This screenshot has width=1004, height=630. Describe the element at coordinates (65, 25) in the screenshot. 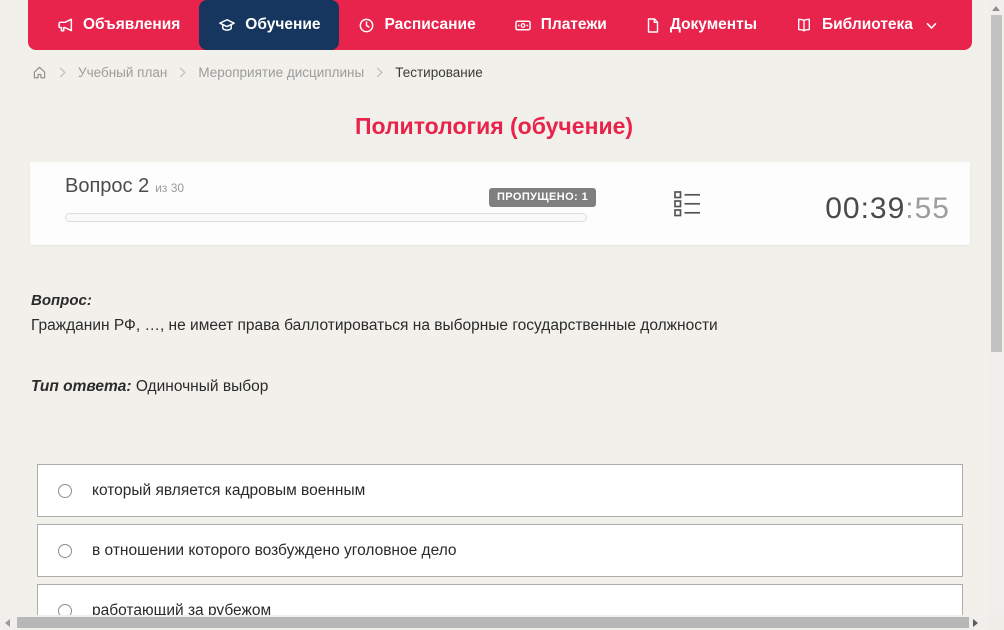

I see `megaphone-icon` at that location.